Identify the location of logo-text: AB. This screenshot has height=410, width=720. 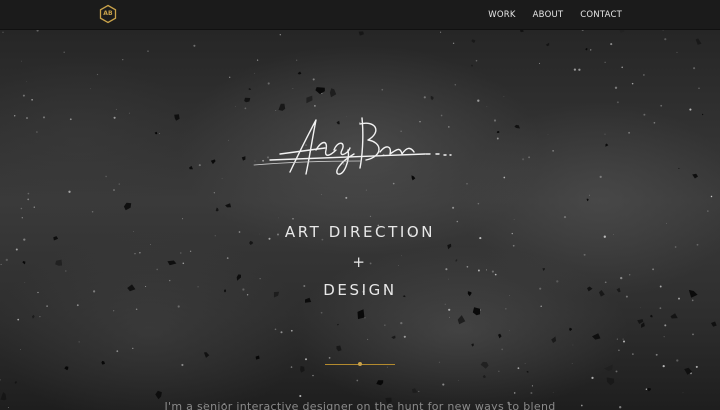
(108, 13).